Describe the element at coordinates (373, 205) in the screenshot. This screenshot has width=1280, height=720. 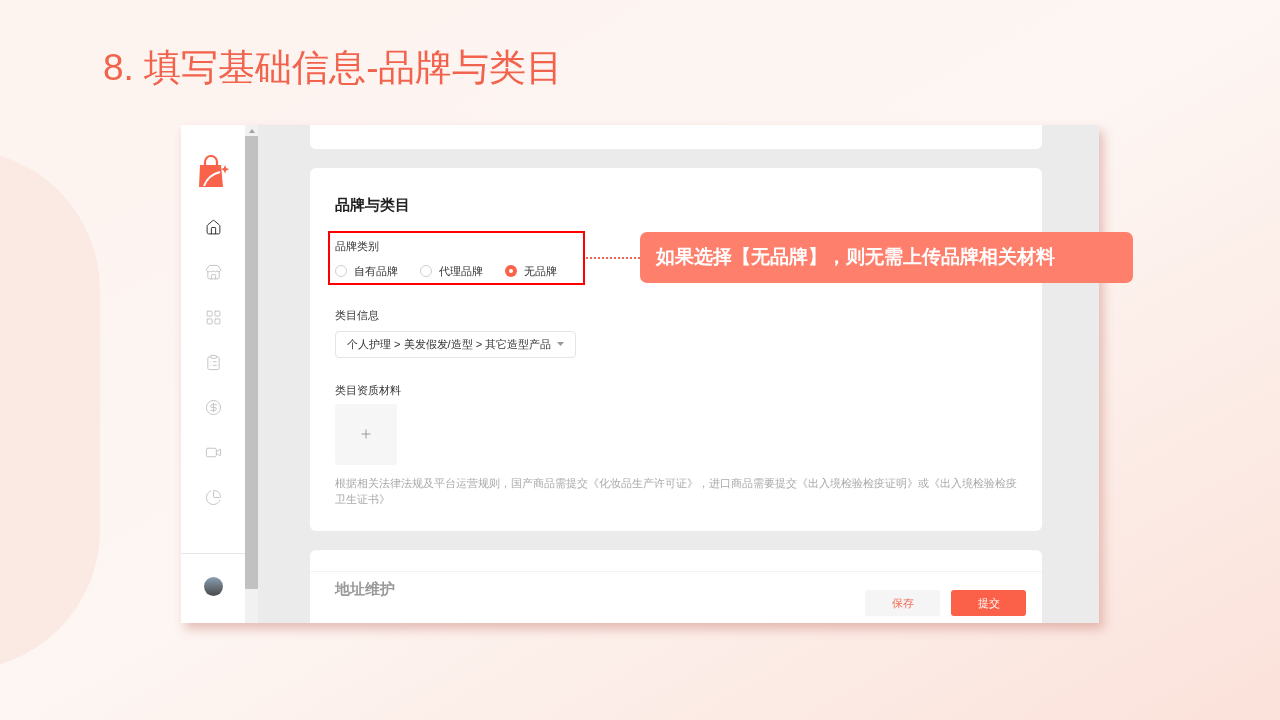
I see `section-title: 品牌与类目` at that location.